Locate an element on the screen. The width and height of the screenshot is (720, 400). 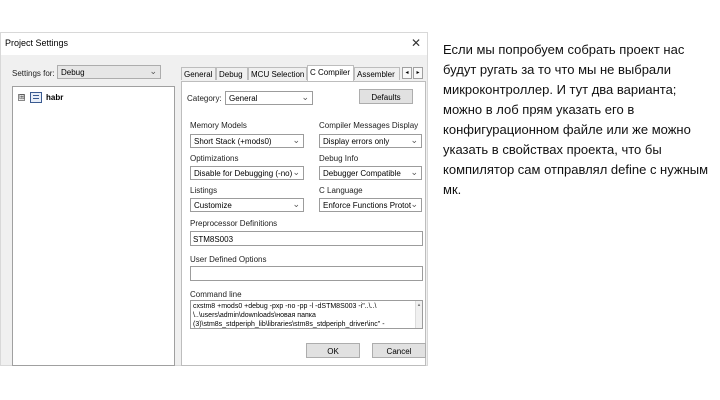
command-line-label: Command line is located at coordinates (216, 294).